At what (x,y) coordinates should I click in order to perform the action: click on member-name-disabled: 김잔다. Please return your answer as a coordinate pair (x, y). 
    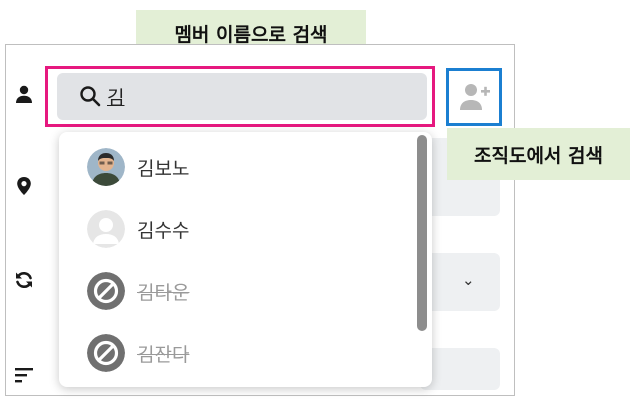
    Looking at the image, I should click on (163, 354).